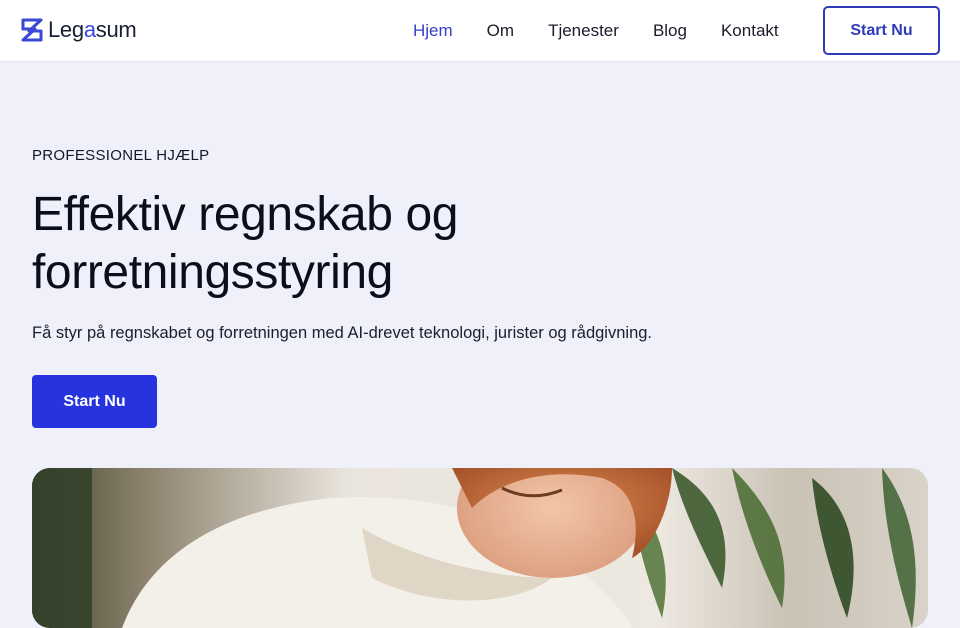 The width and height of the screenshot is (960, 628). What do you see at coordinates (121, 155) in the screenshot?
I see `hero-eyebrow: PROFESSIONEL HJÆLP` at bounding box center [121, 155].